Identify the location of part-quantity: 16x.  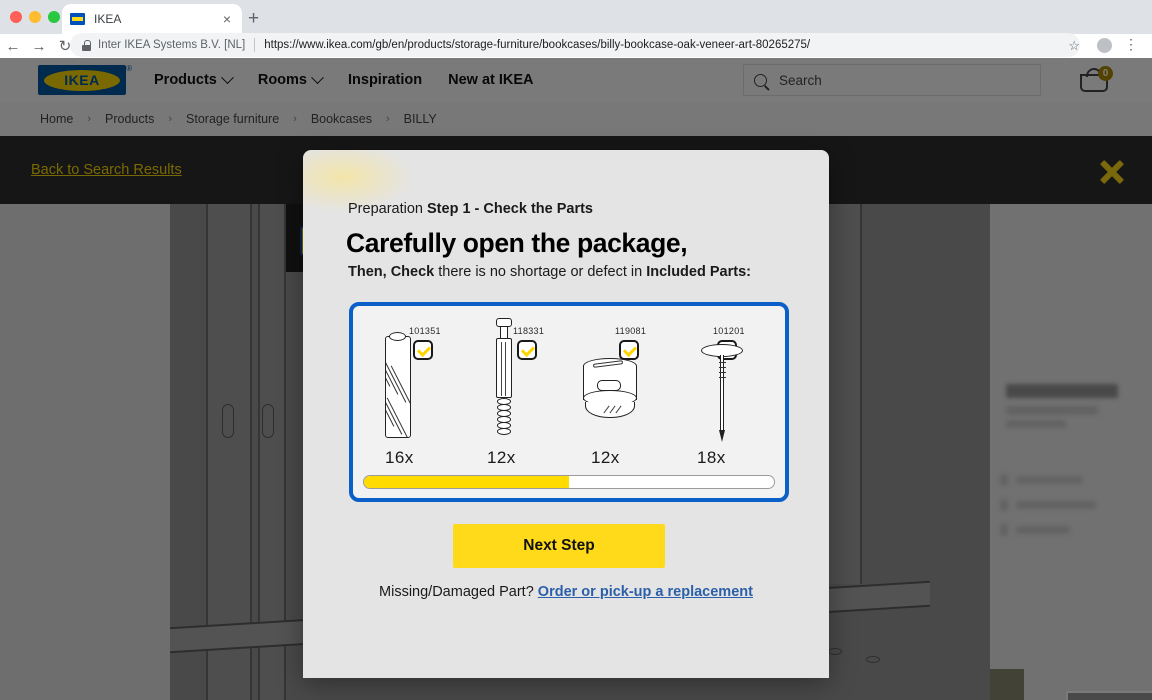
(399, 457).